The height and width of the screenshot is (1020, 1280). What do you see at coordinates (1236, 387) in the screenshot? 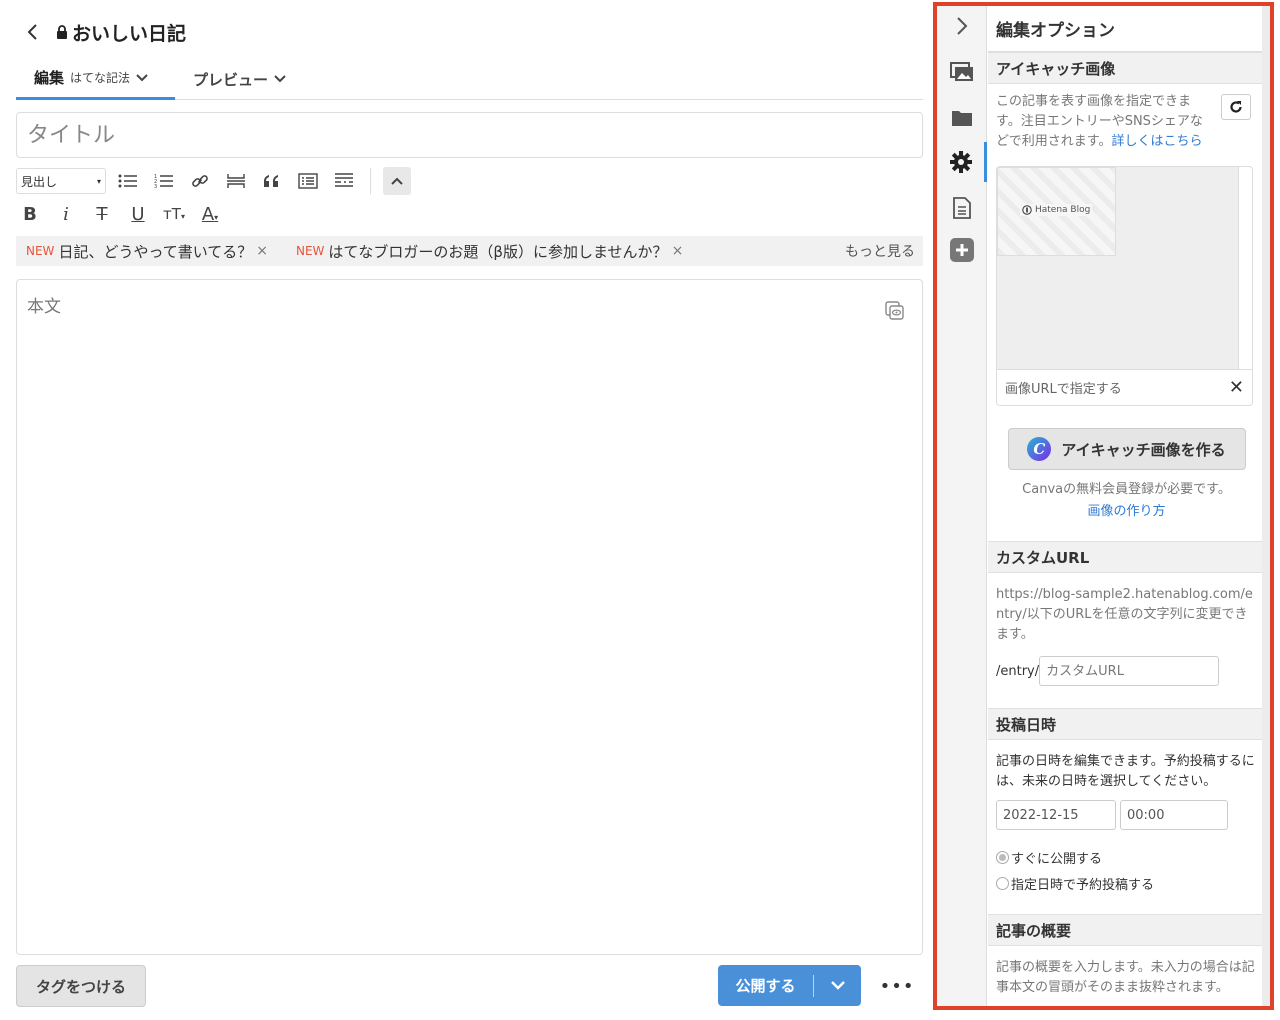
I see `close-icon: ✕` at bounding box center [1236, 387].